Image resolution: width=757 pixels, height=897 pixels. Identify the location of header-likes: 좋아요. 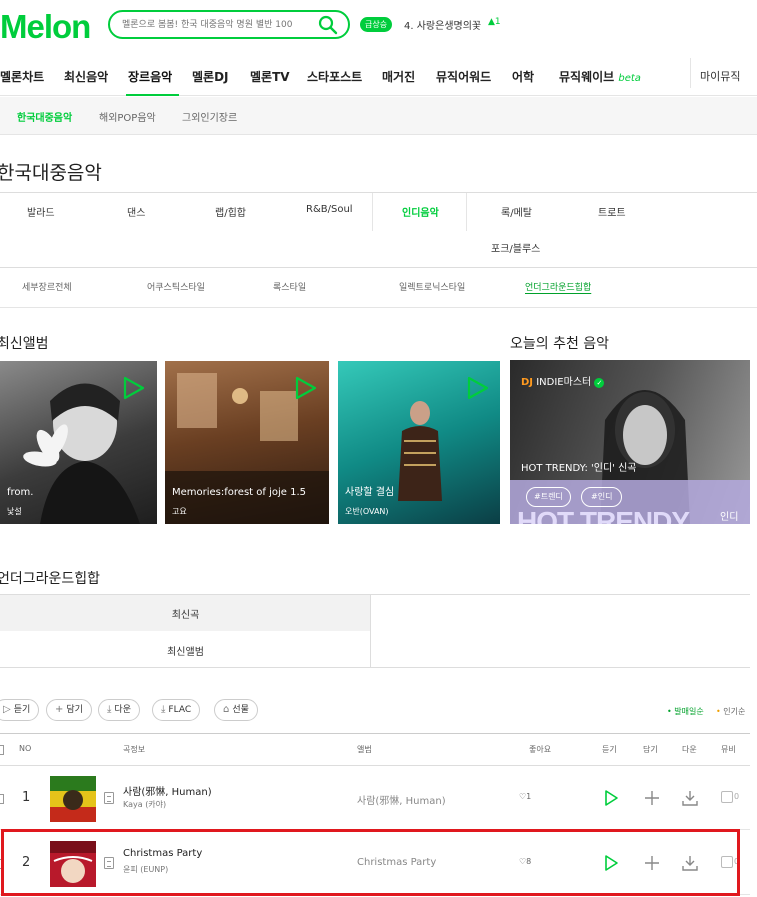
(540, 749).